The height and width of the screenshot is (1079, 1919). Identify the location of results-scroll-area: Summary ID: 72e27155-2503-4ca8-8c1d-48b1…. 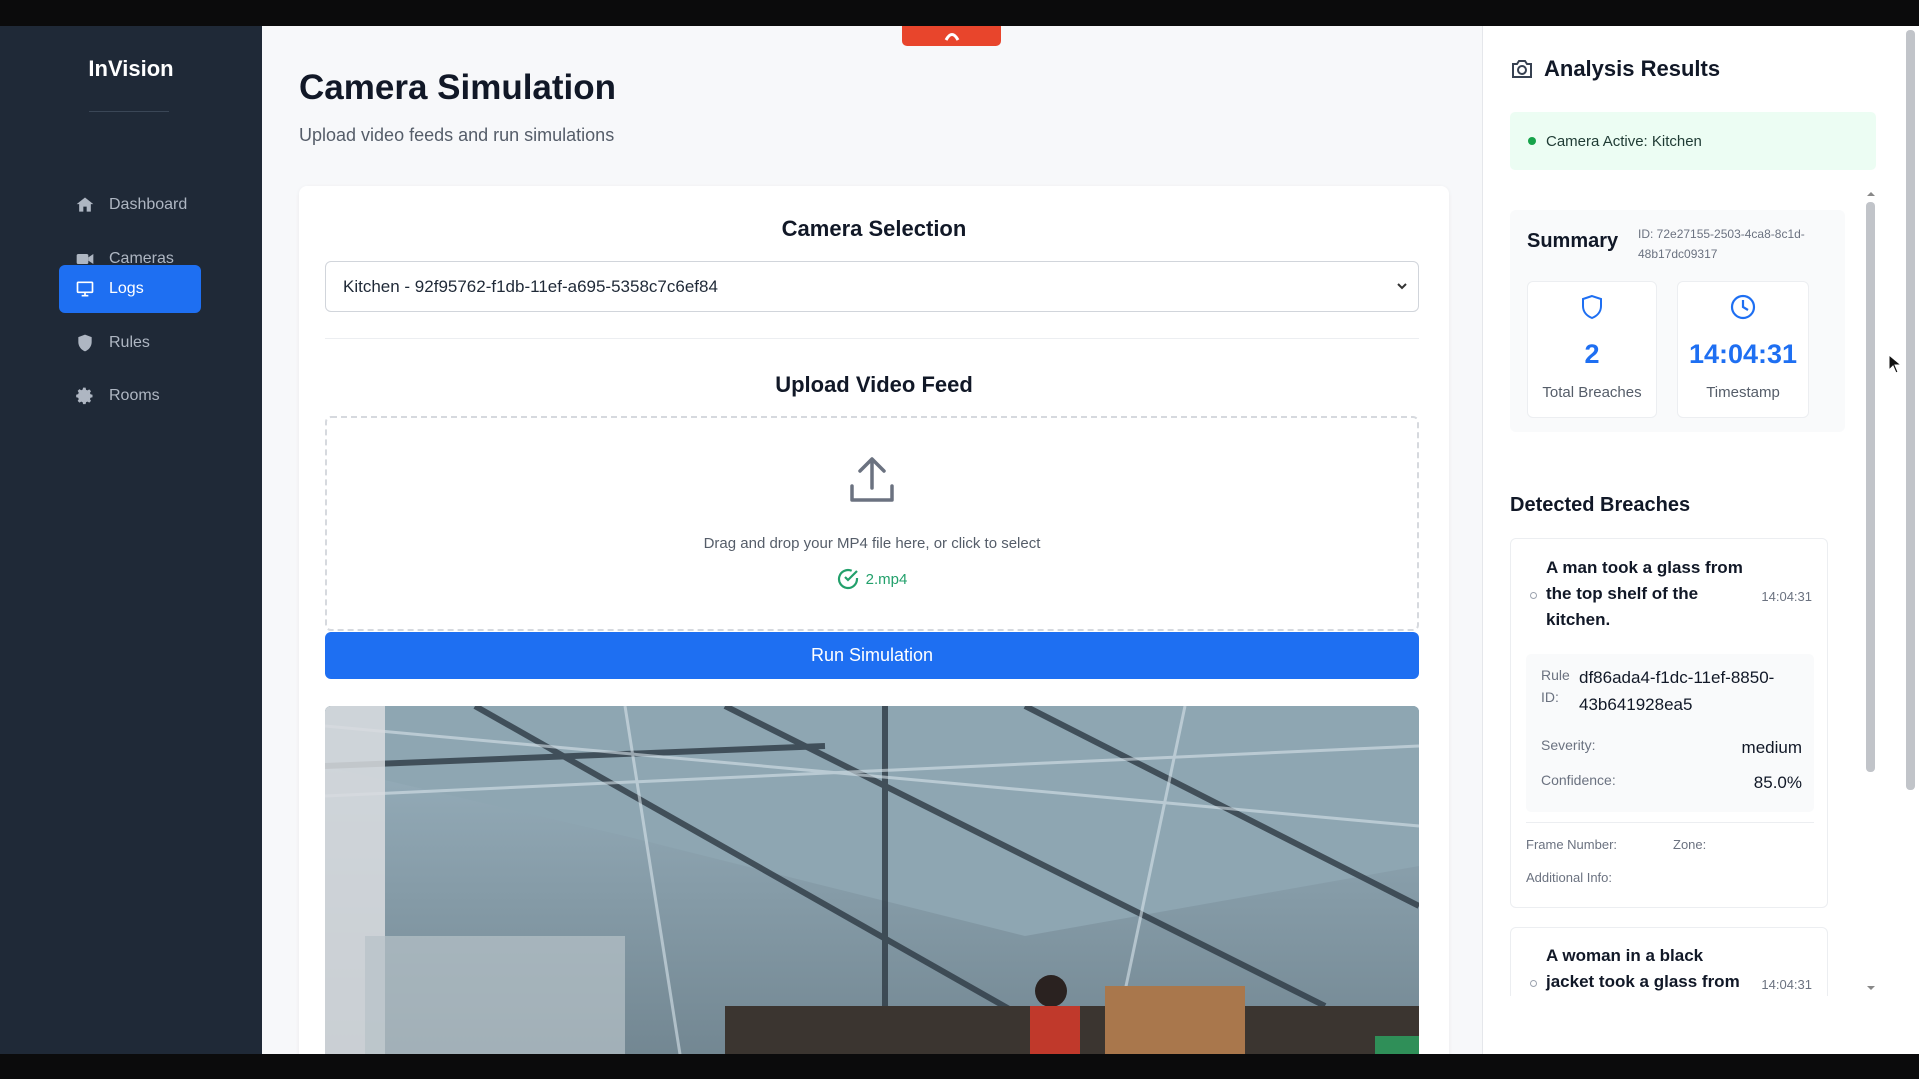
(1702, 603).